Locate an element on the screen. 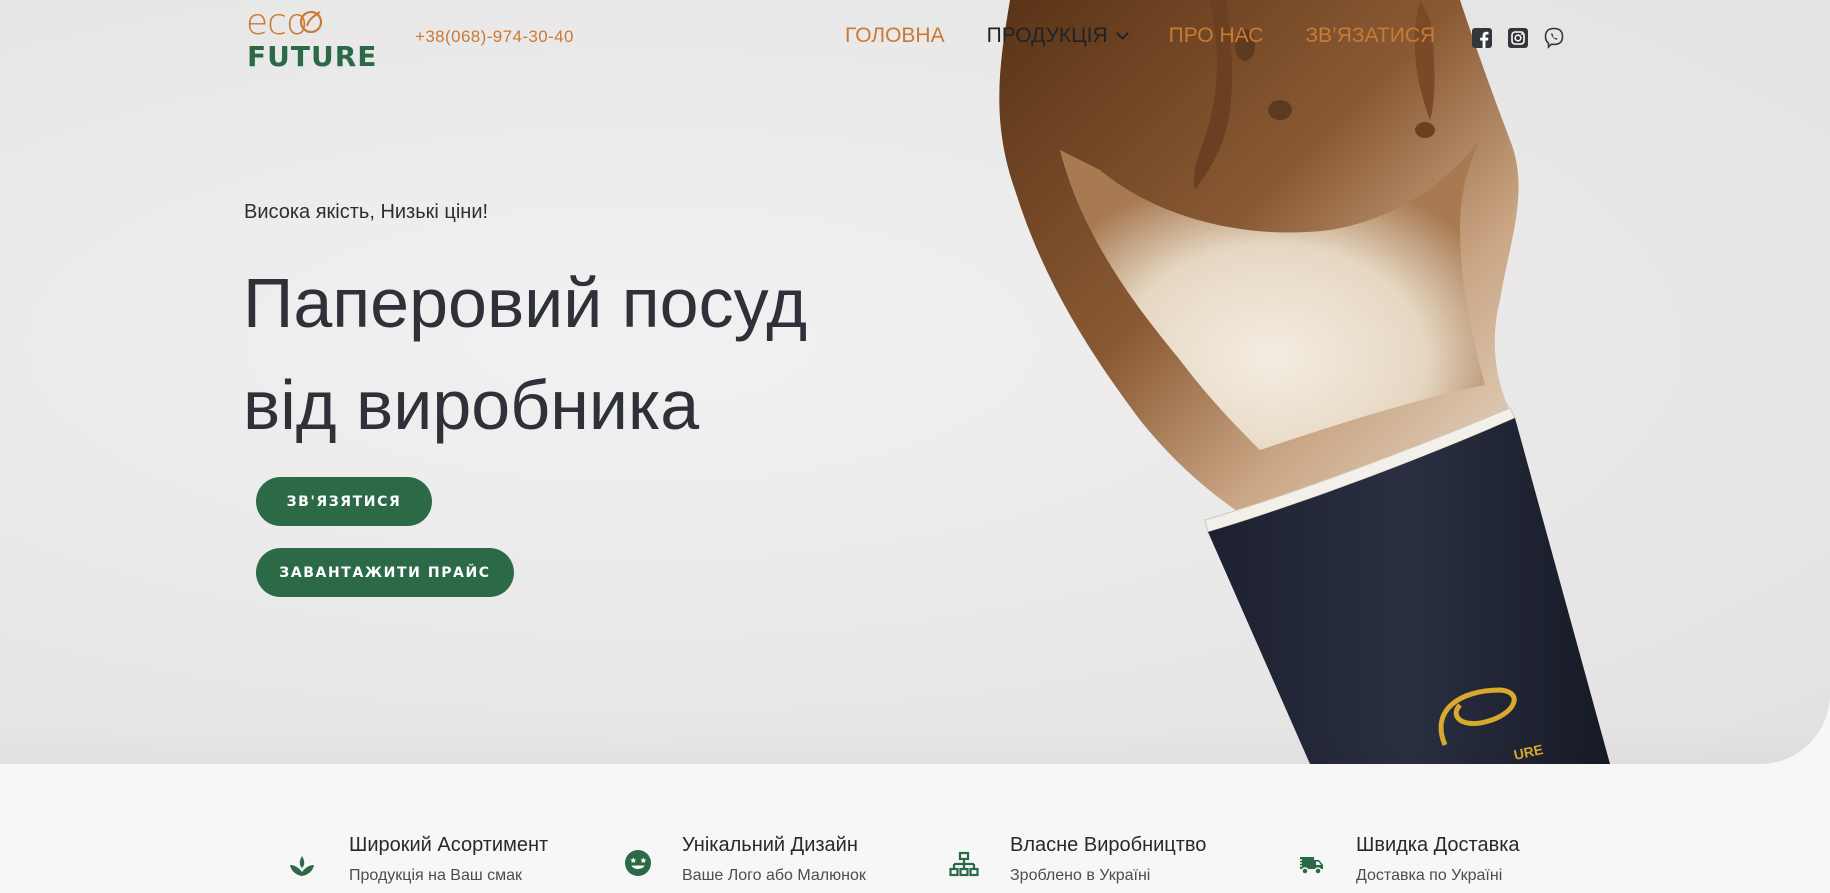 Image resolution: width=1830 pixels, height=893 pixels. hero-tagline: Висока якість, Низькі ціни! is located at coordinates (366, 212).